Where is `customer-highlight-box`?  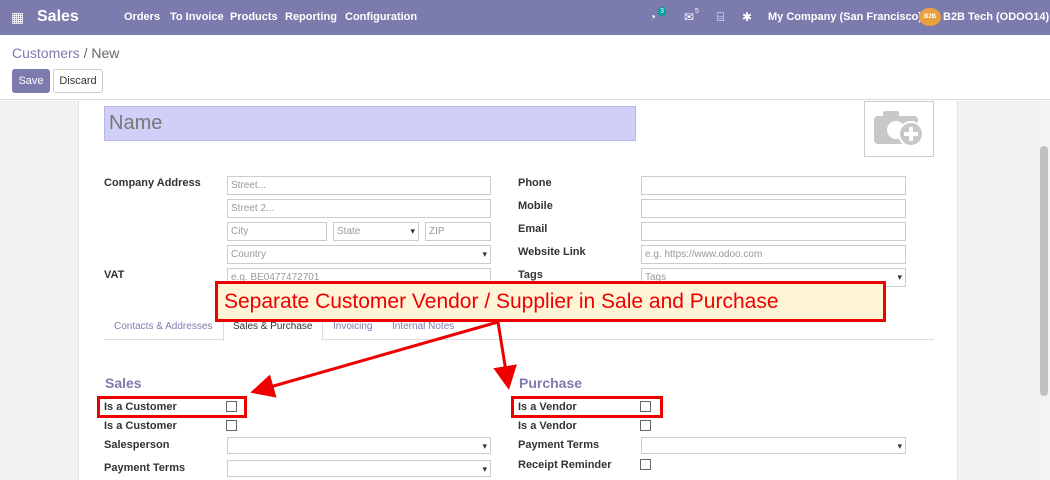 customer-highlight-box is located at coordinates (172, 407).